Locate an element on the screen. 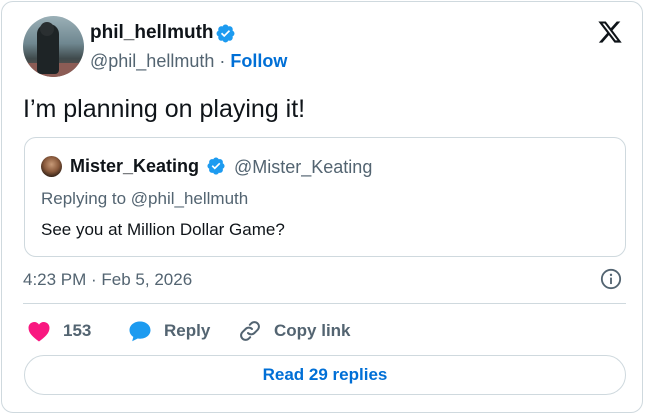 This screenshot has width=646, height=416. tweet-text: I’m planning on playing it! is located at coordinates (164, 109).